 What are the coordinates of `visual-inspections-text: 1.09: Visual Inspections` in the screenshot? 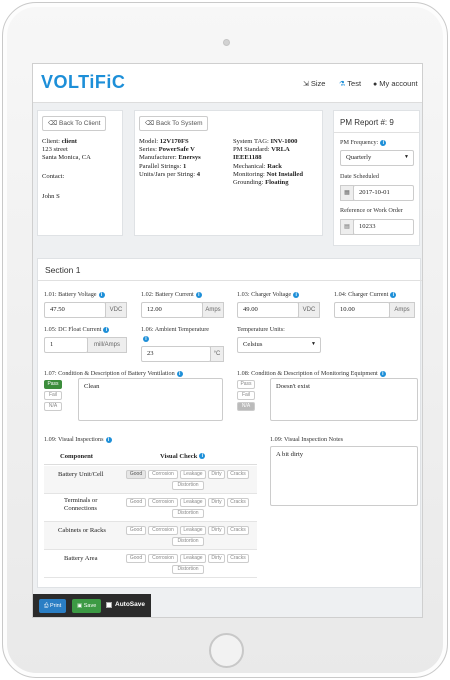 It's located at (74, 439).